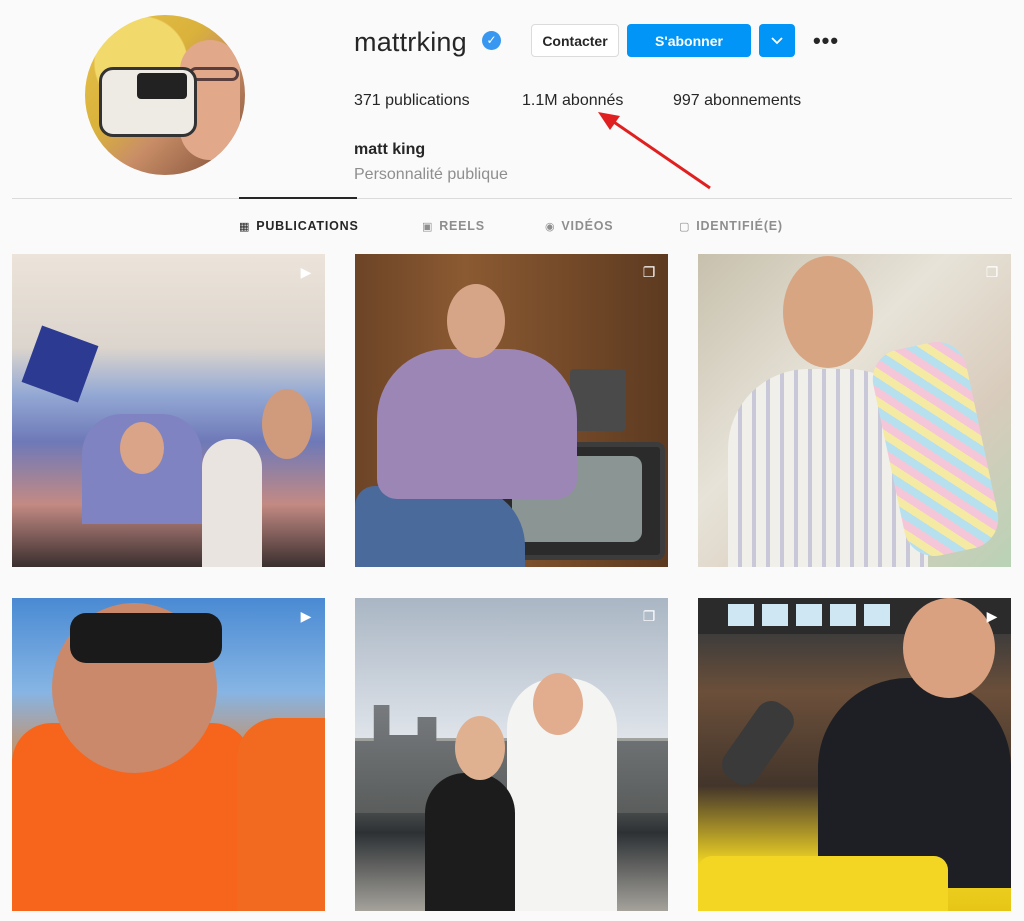 The height and width of the screenshot is (921, 1024). Describe the element at coordinates (550, 226) in the screenshot. I see `video-icon: ◉` at that location.